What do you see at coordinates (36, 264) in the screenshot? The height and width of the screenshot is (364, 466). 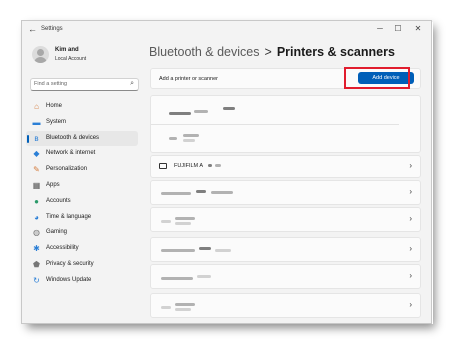 I see `shield-icon: ⬟` at bounding box center [36, 264].